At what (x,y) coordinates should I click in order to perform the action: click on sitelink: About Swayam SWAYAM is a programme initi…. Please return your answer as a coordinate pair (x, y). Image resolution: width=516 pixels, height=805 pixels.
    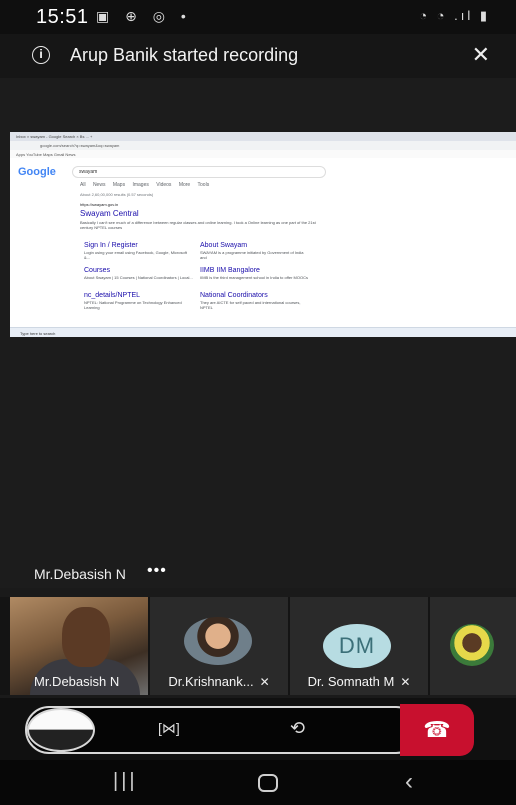
    Looking at the image, I should click on (255, 251).